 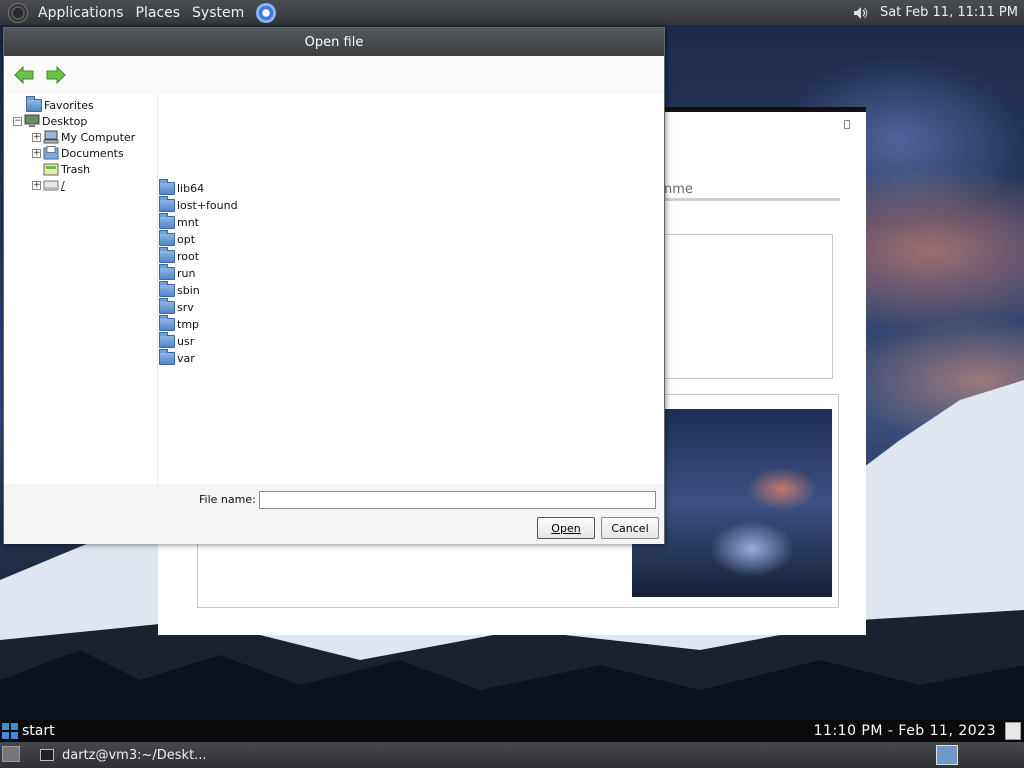 I want to click on computer-icon, so click(x=51, y=137).